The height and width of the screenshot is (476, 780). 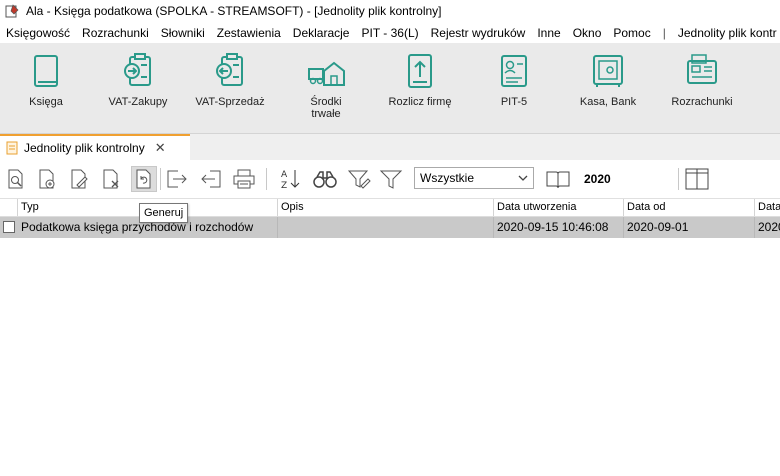 I want to click on doc-delete-icon, so click(x=111, y=179).